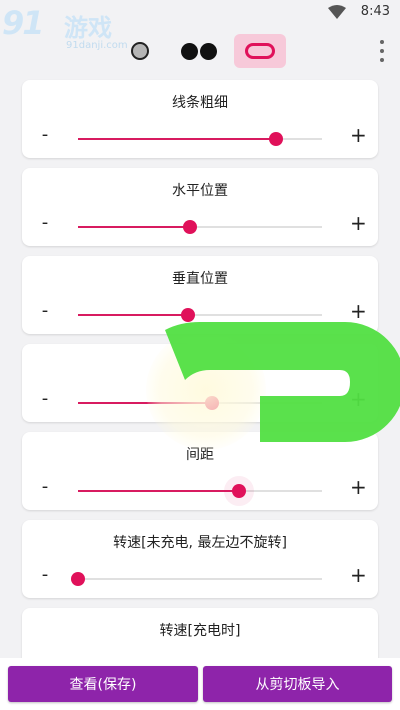  I want to click on slider-card: - +, so click(200, 383).